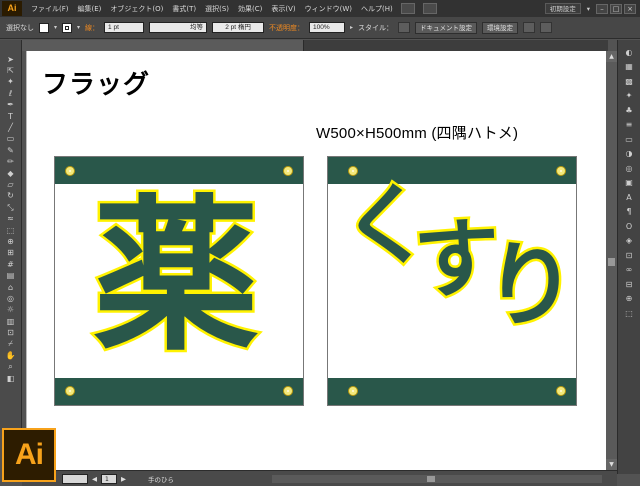  I want to click on warp-tool-icon: ≈, so click(11, 218).